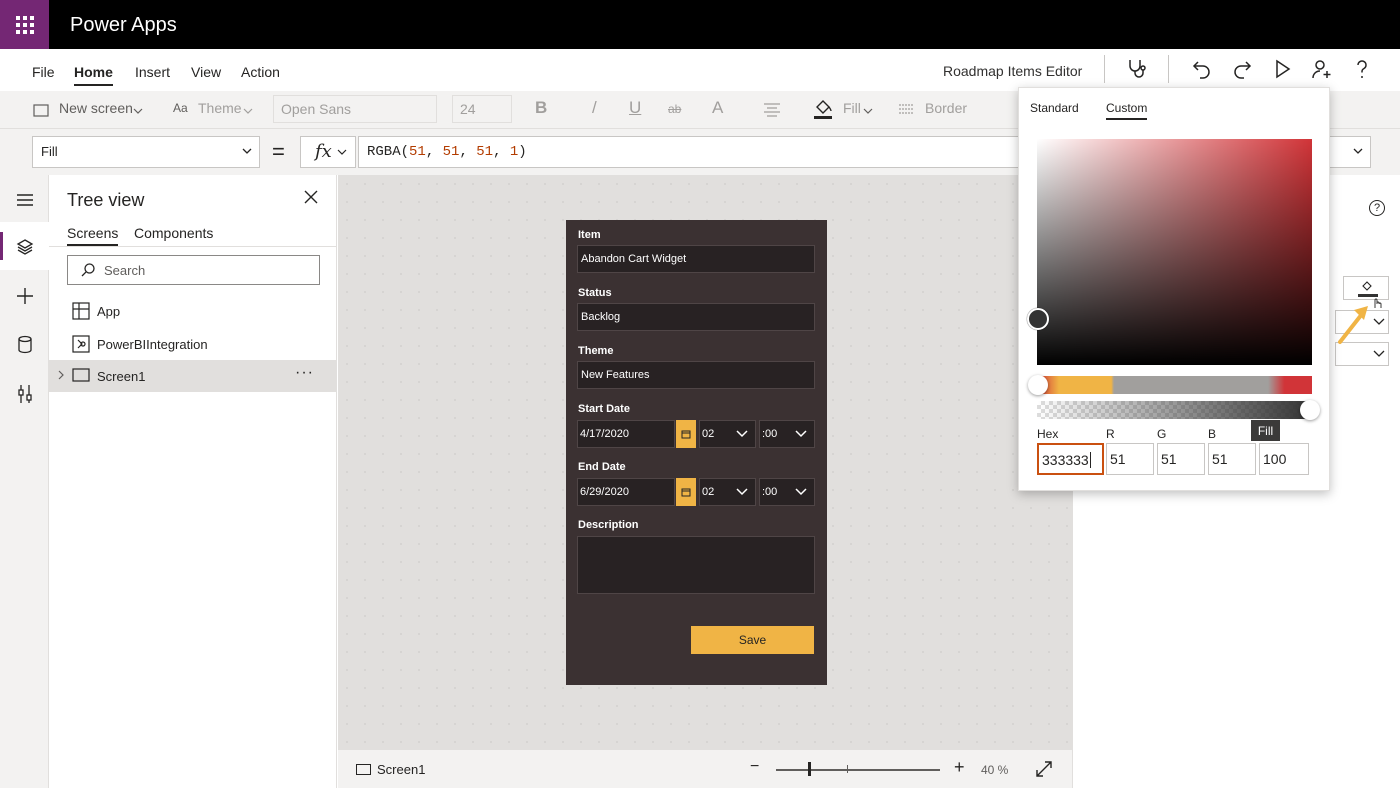  What do you see at coordinates (81, 344) in the screenshot?
I see `component-icon` at bounding box center [81, 344].